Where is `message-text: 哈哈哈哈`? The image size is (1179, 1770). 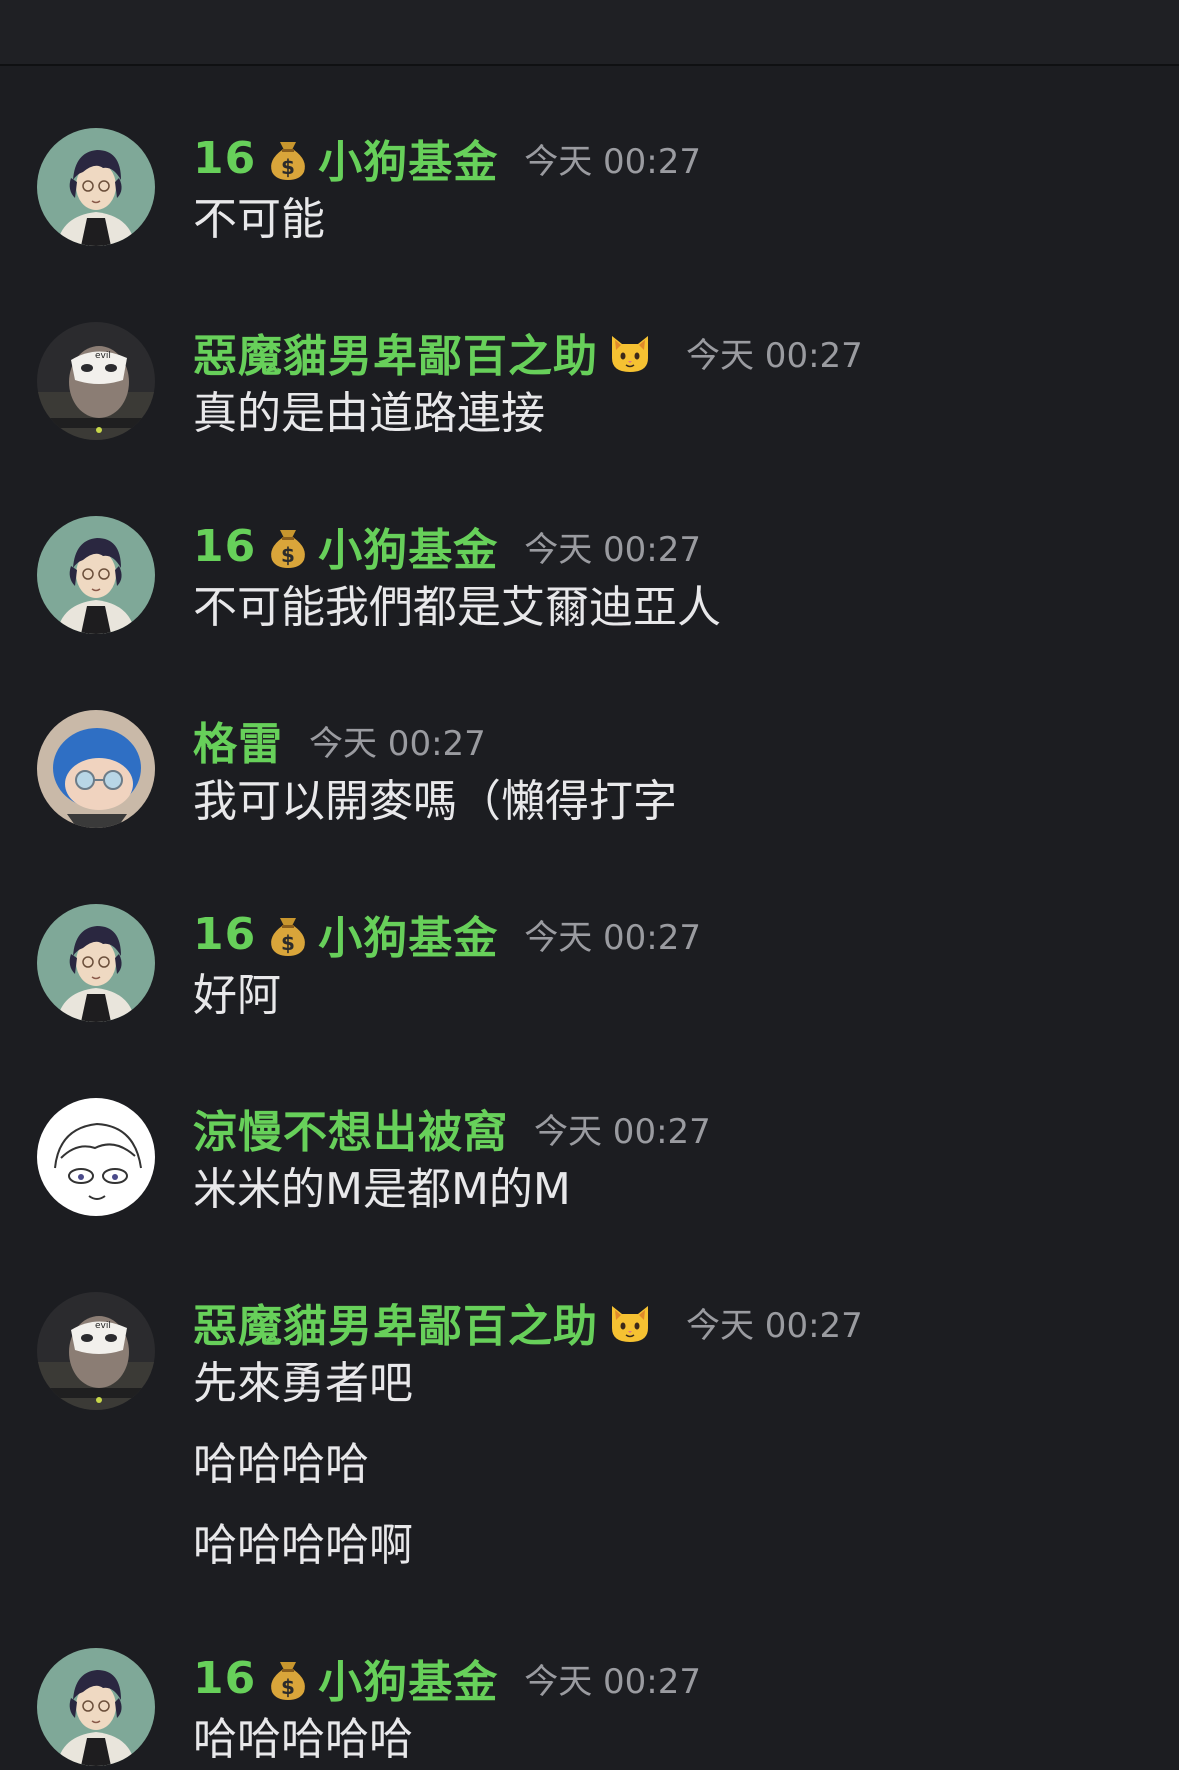 message-text: 哈哈哈哈 is located at coordinates (281, 1464).